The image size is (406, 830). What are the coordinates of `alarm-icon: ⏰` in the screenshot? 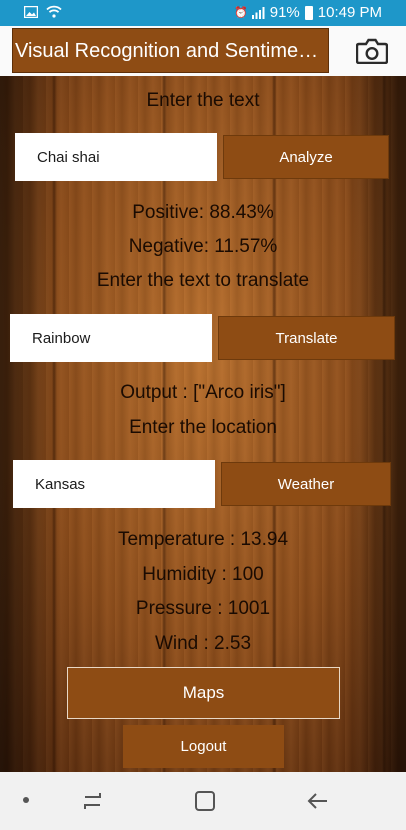 It's located at (241, 13).